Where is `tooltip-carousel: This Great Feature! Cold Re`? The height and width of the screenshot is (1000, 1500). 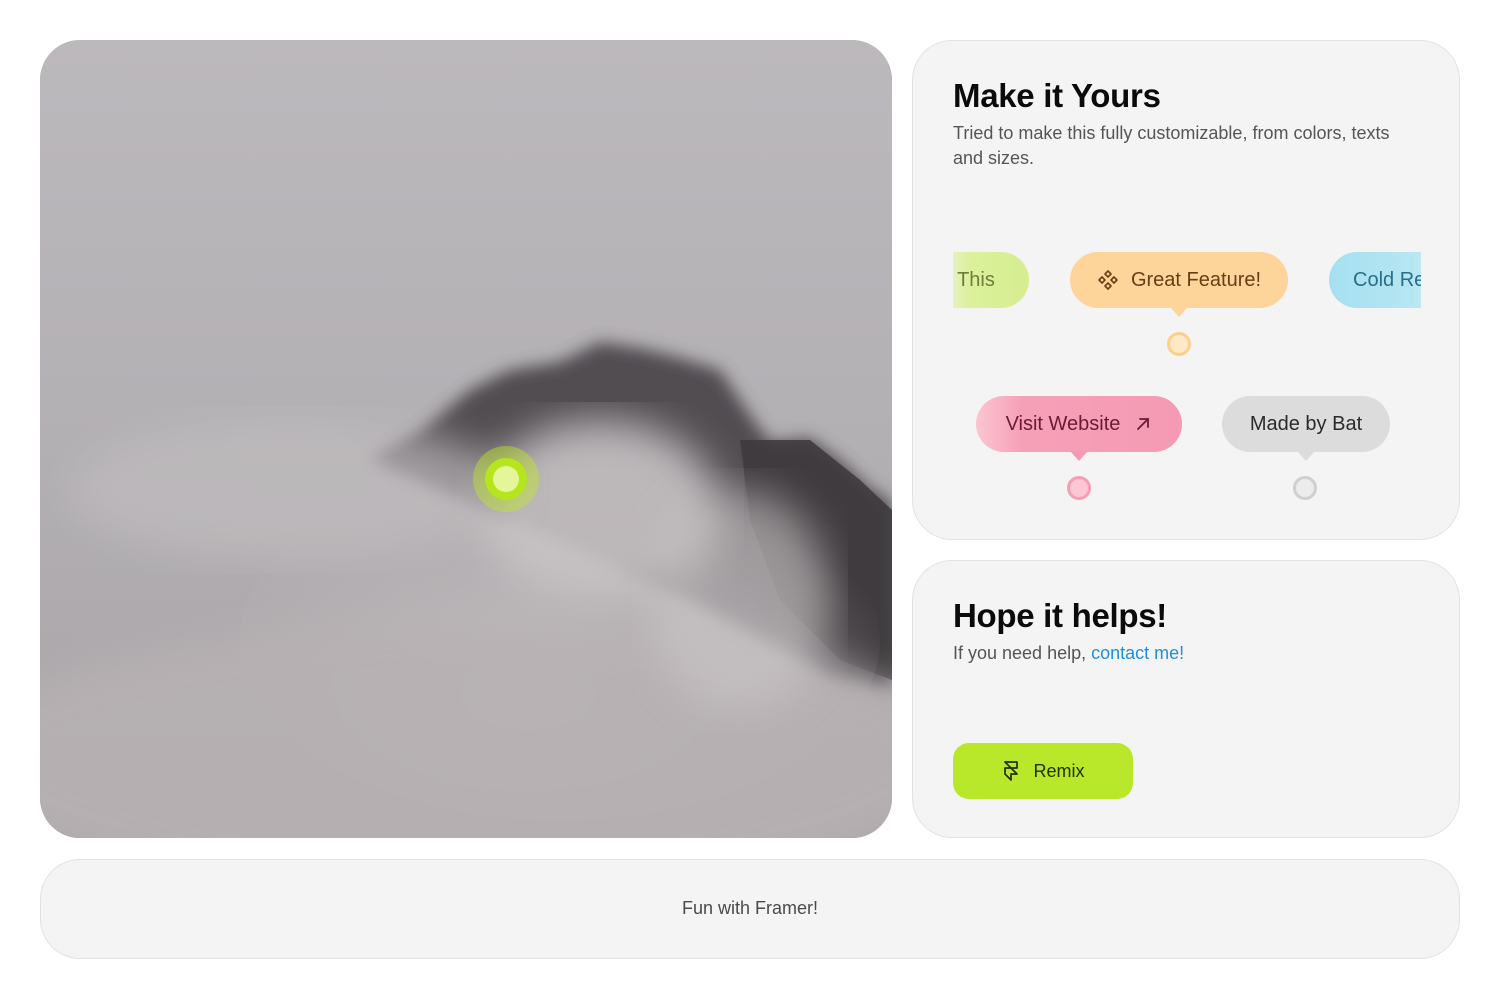
tooltip-carousel: This Great Feature! Cold Re is located at coordinates (1187, 286).